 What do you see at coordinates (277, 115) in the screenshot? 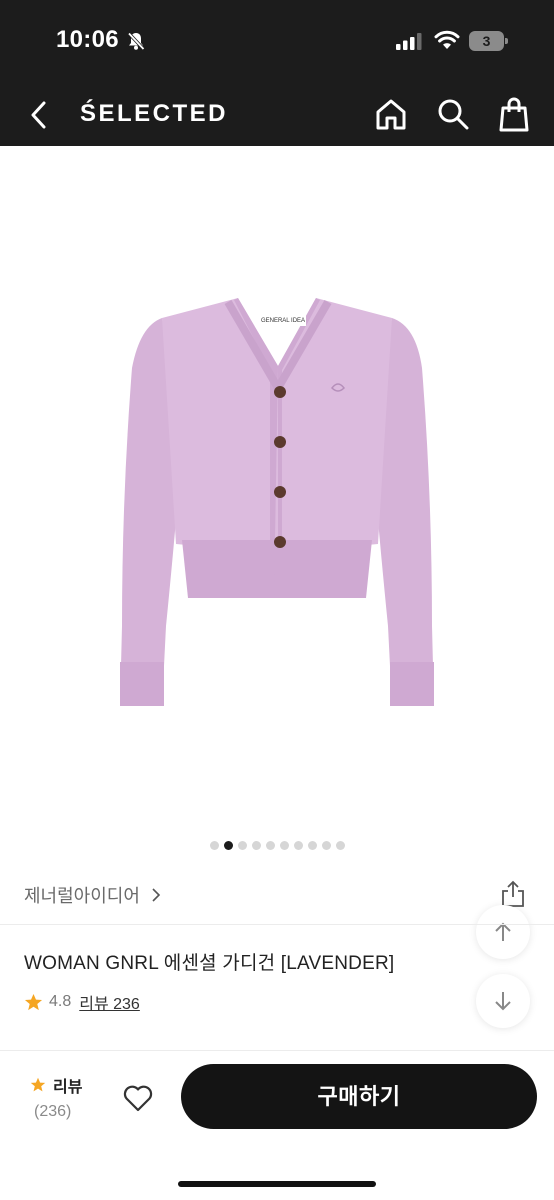
I see `nav-bar: ŚELECTED` at bounding box center [277, 115].